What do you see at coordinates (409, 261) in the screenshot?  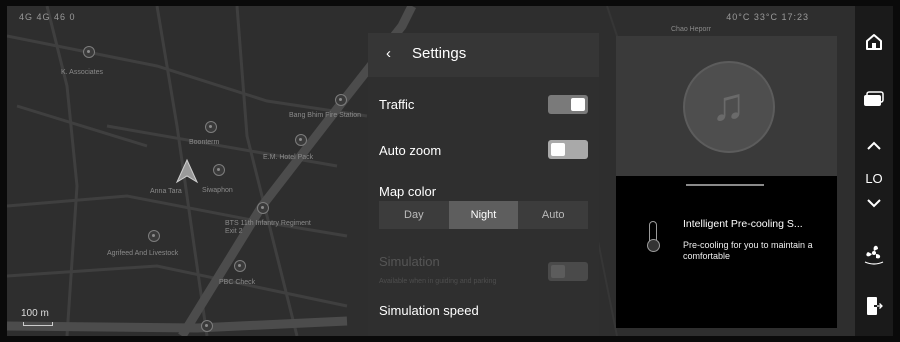 I see `simulation-label: Simulation` at bounding box center [409, 261].